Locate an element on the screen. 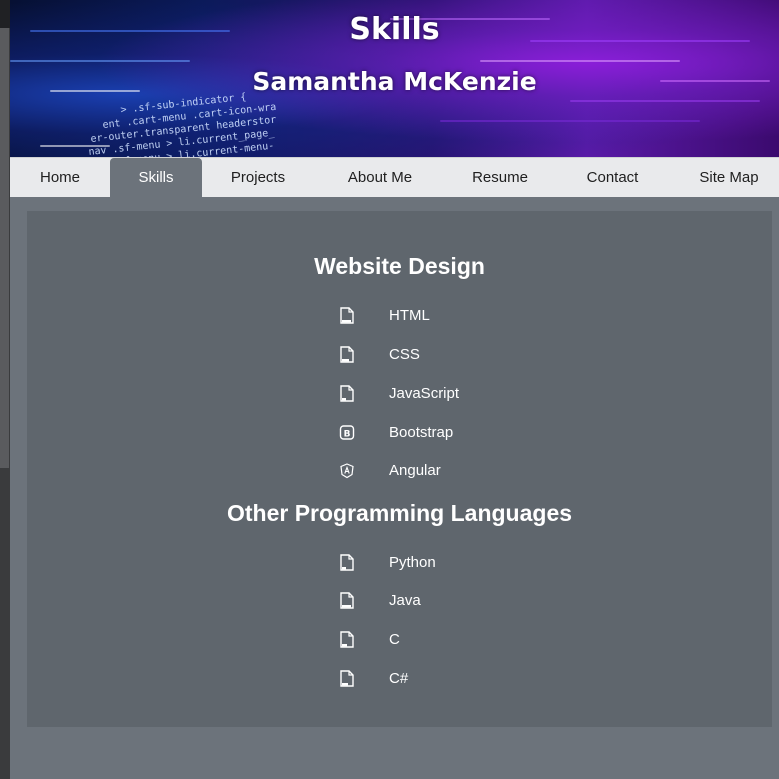  scrollbar-thumb is located at coordinates (4, 248).